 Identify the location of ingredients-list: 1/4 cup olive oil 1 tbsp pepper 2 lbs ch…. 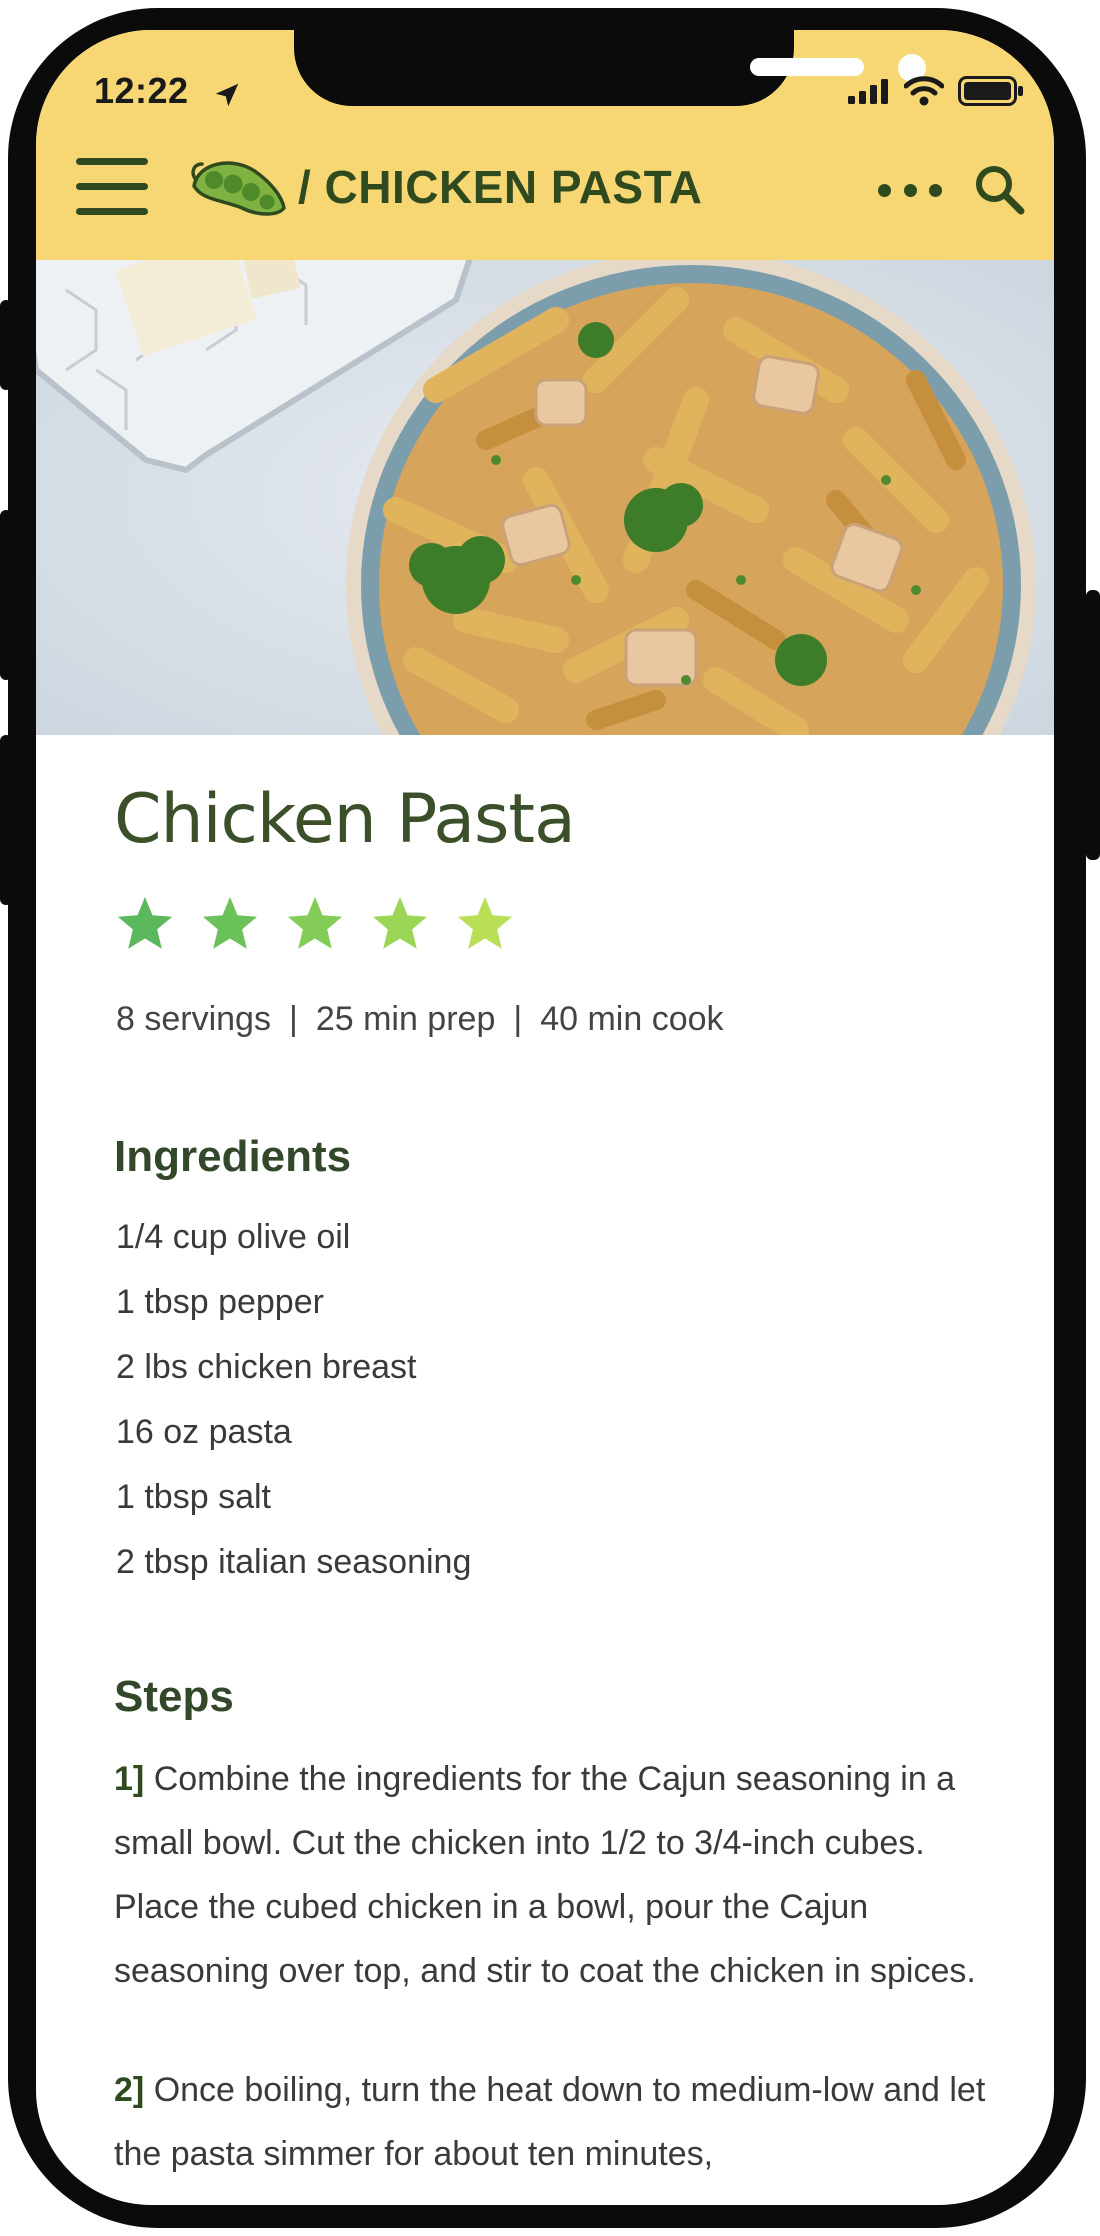
(293, 1400).